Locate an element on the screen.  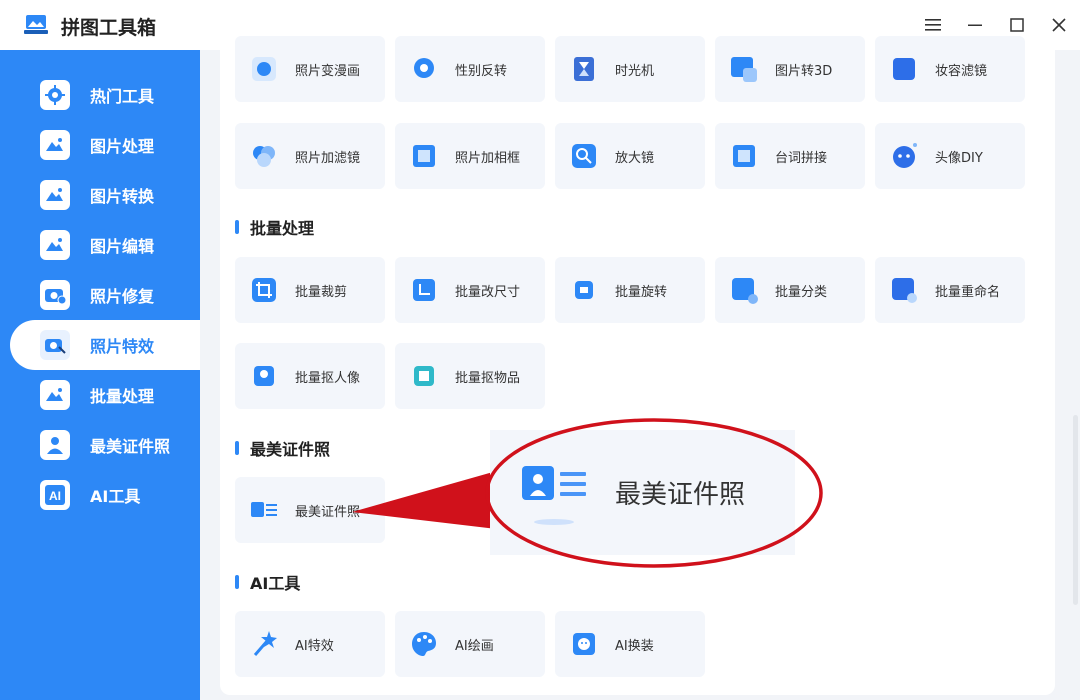
close-button is located at coordinates (1059, 25).